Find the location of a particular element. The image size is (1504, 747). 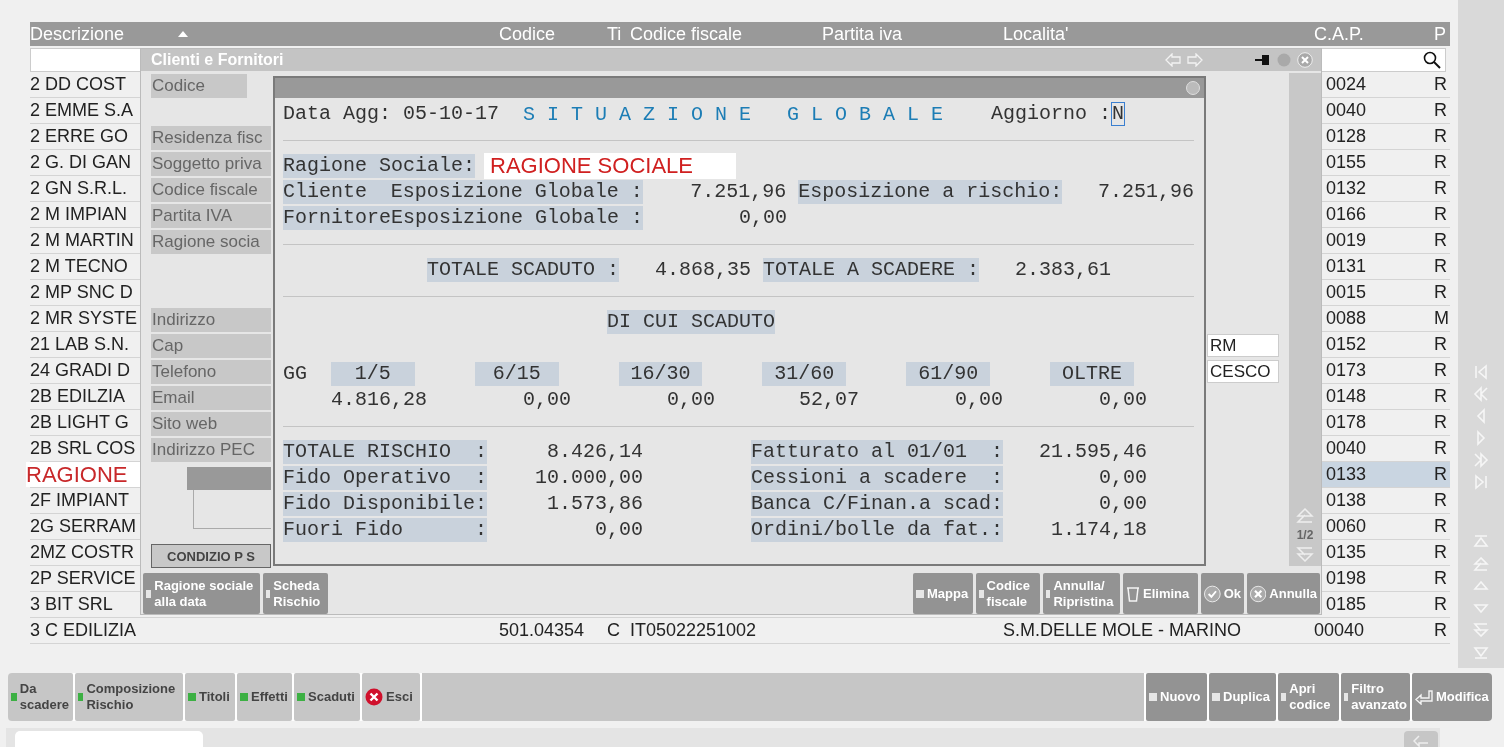

check-icon is located at coordinates (1212, 593).